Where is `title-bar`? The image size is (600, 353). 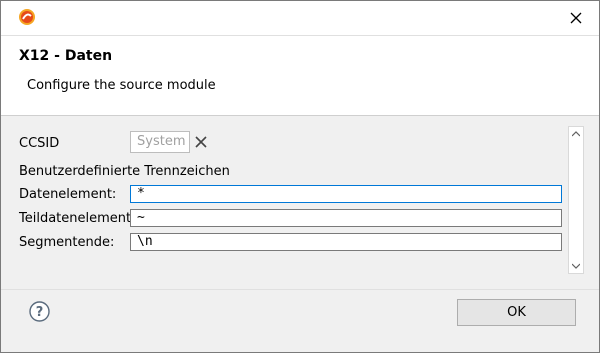 title-bar is located at coordinates (300, 18).